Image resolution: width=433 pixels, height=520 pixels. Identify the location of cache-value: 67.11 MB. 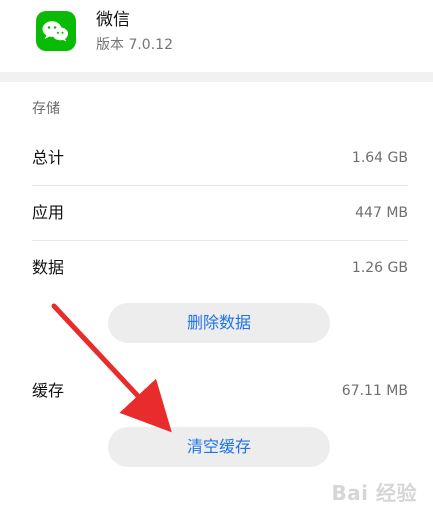
(374, 391).